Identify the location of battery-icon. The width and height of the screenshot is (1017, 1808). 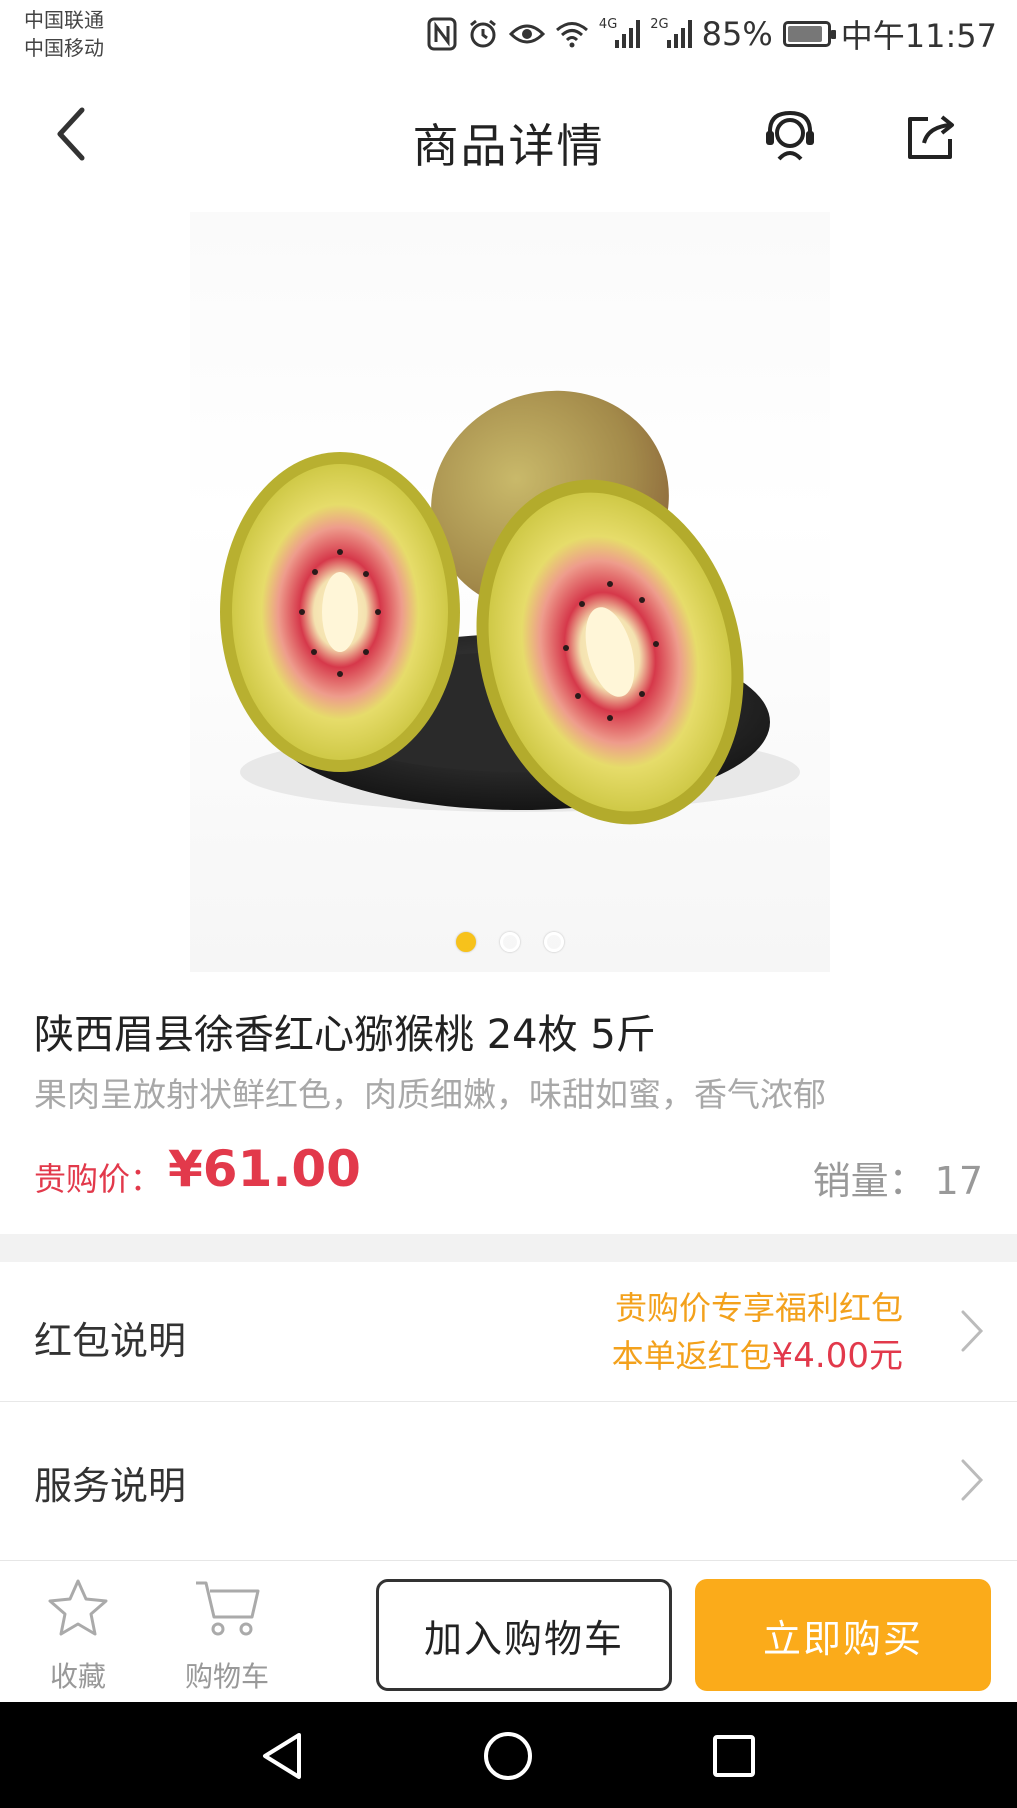
(809, 34).